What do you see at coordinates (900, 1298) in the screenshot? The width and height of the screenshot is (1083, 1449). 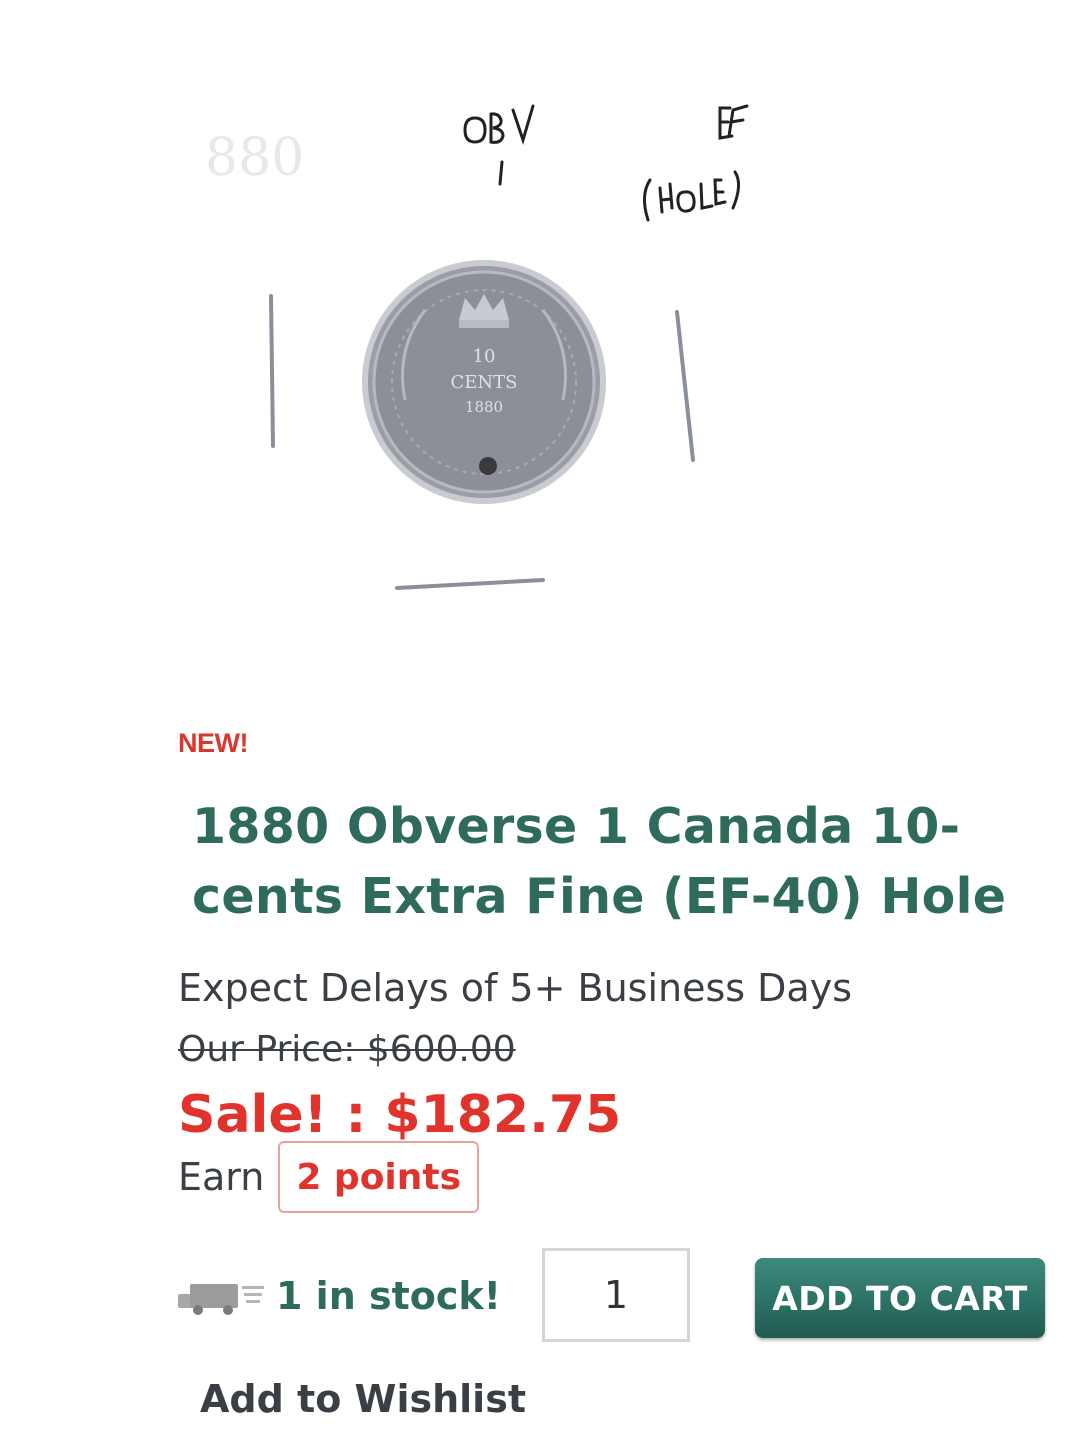 I see `add-to-cart-button: ADD TO CART` at bounding box center [900, 1298].